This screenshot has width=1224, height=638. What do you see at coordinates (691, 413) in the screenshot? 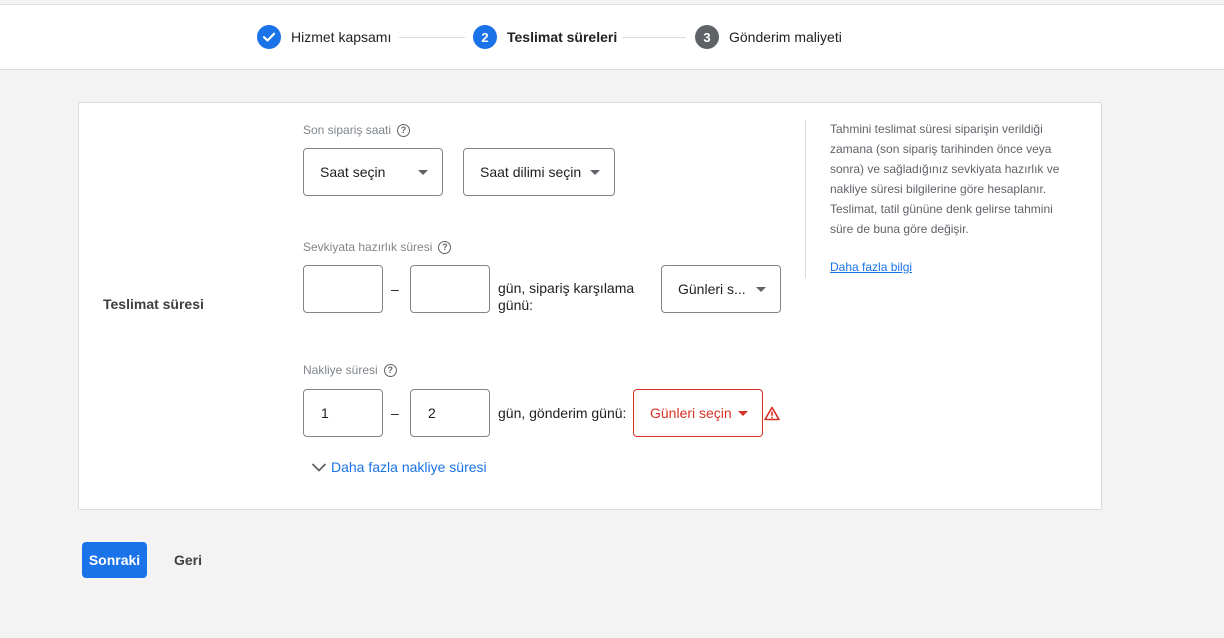
I see `select-value: Günleri seçin` at bounding box center [691, 413].